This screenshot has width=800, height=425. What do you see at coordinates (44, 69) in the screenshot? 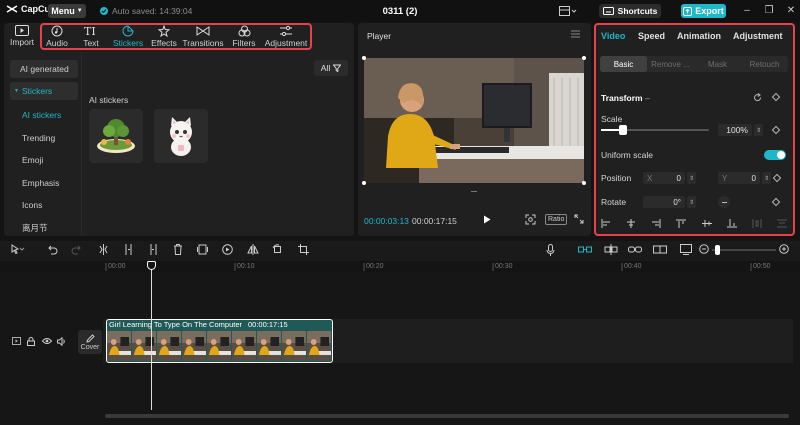
I see `ai-generated-button: AI generated` at bounding box center [44, 69].